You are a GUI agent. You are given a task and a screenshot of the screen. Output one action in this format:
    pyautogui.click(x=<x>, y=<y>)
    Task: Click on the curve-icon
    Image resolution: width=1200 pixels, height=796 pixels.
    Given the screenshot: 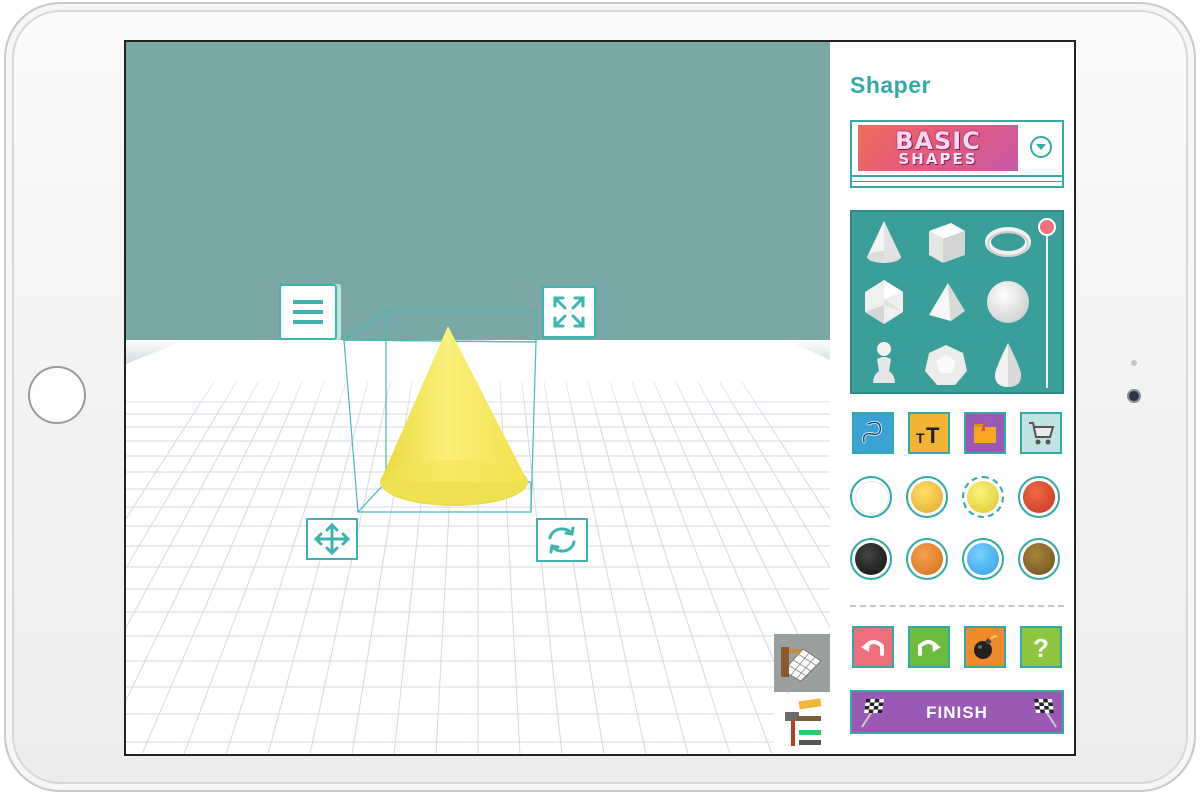 What is the action you would take?
    pyautogui.click(x=872, y=432)
    